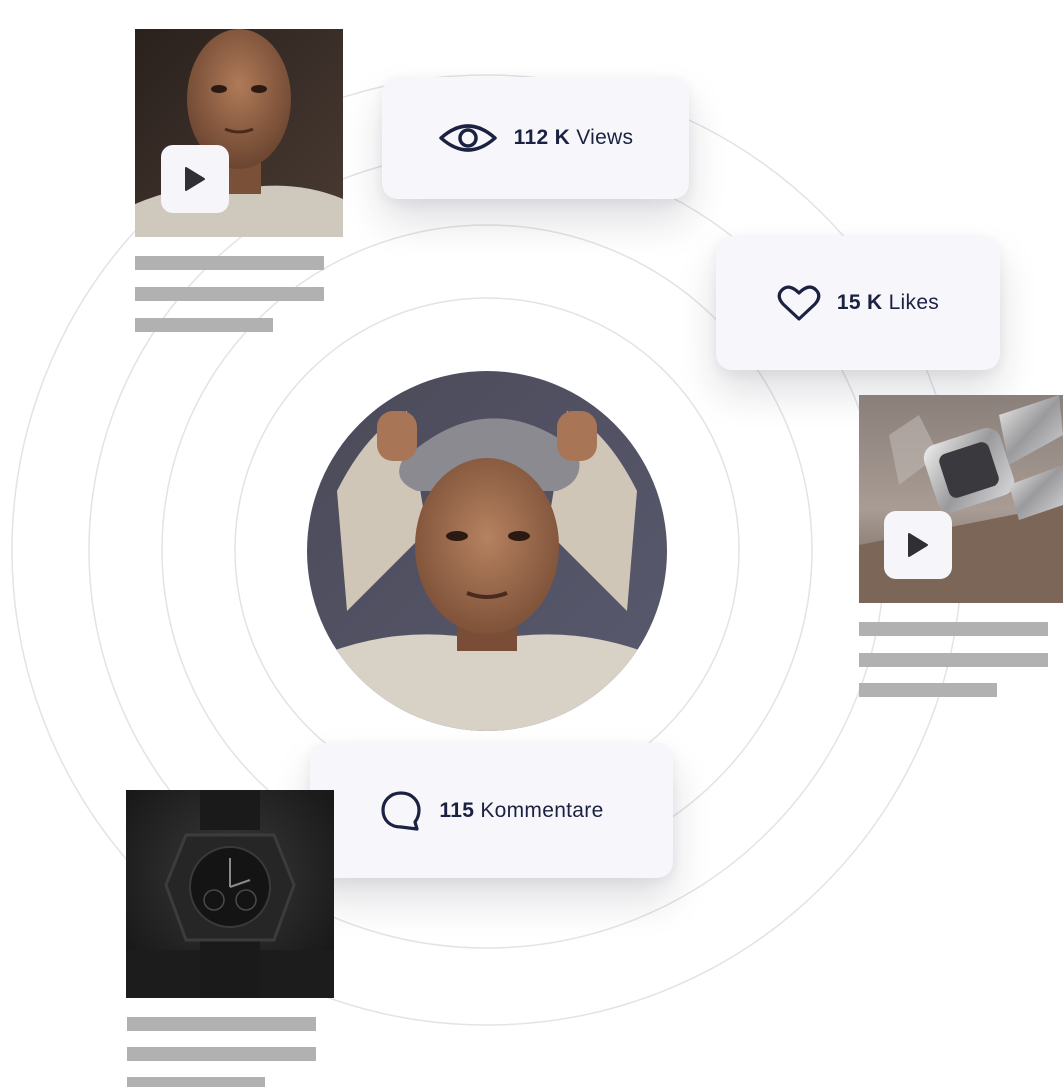  Describe the element at coordinates (468, 138) in the screenshot. I see `eye-icon` at that location.